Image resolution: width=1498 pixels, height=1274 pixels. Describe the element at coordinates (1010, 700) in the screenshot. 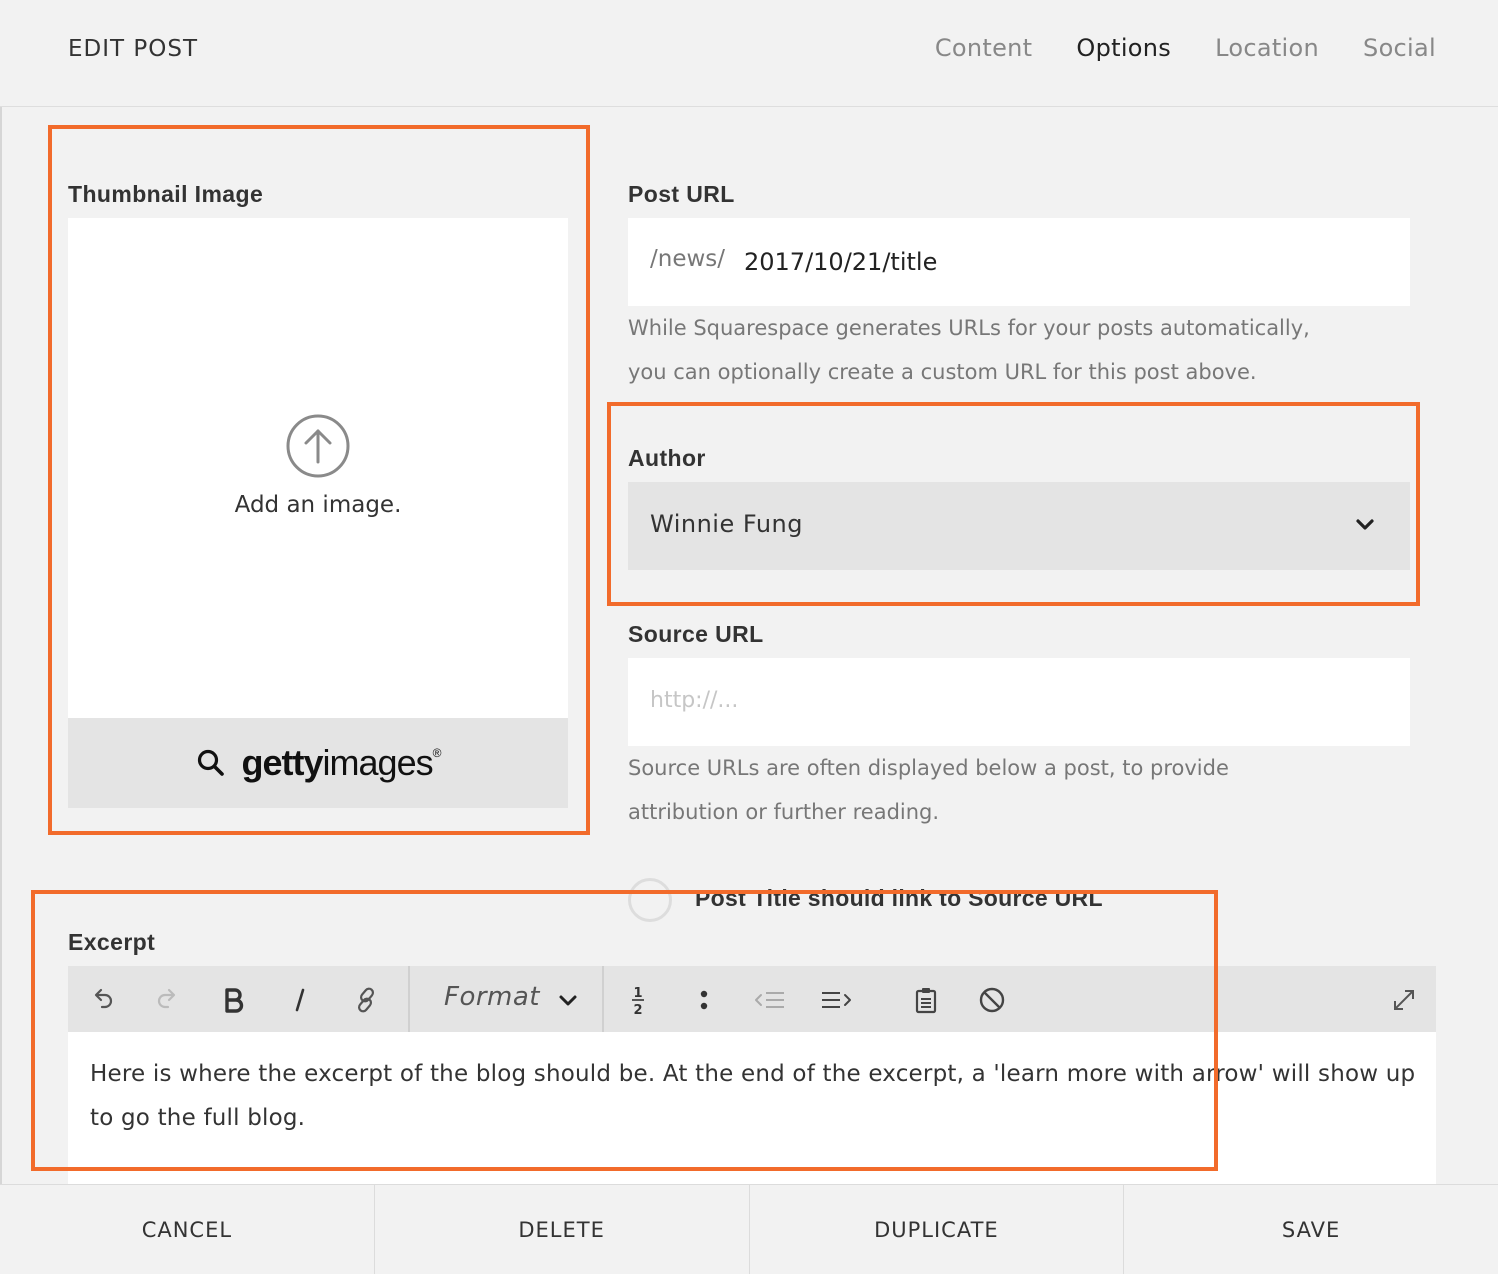

I see `source-url-input` at that location.